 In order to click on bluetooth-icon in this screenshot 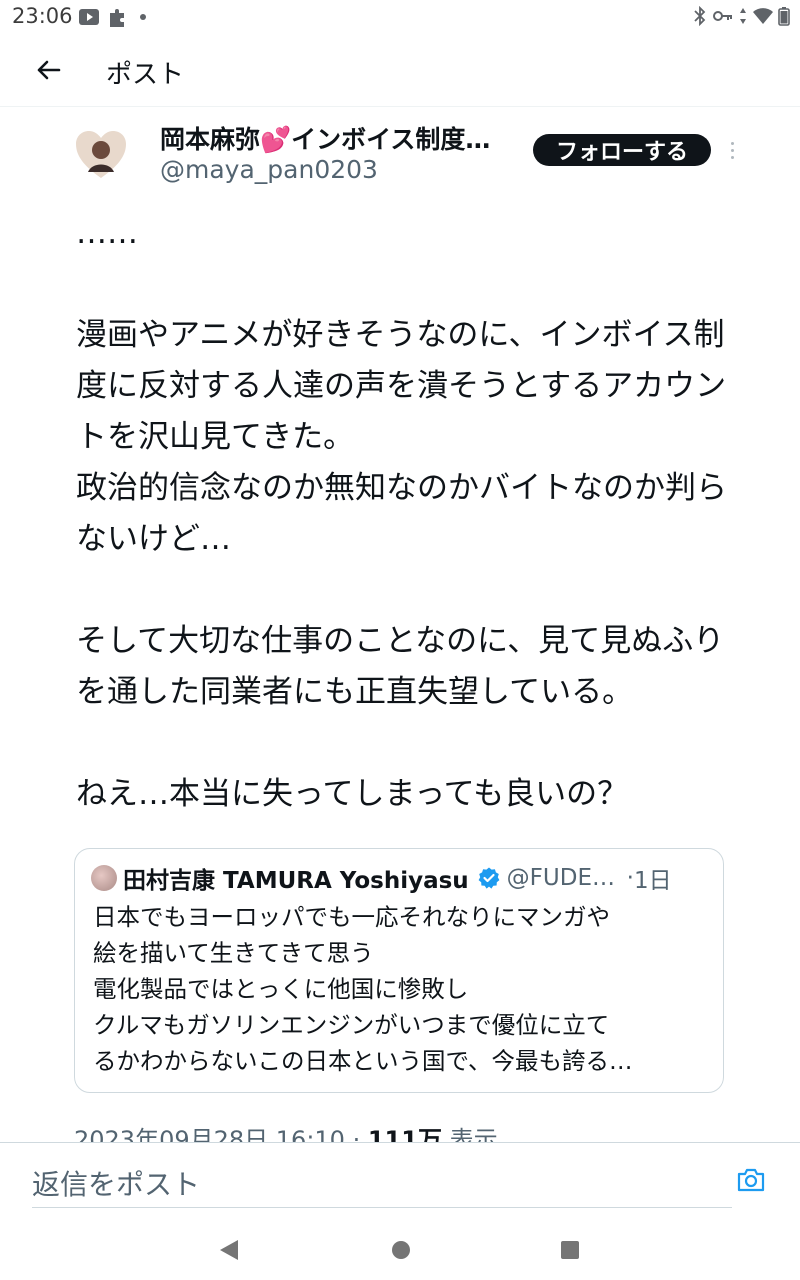, I will do `click(700, 16)`.